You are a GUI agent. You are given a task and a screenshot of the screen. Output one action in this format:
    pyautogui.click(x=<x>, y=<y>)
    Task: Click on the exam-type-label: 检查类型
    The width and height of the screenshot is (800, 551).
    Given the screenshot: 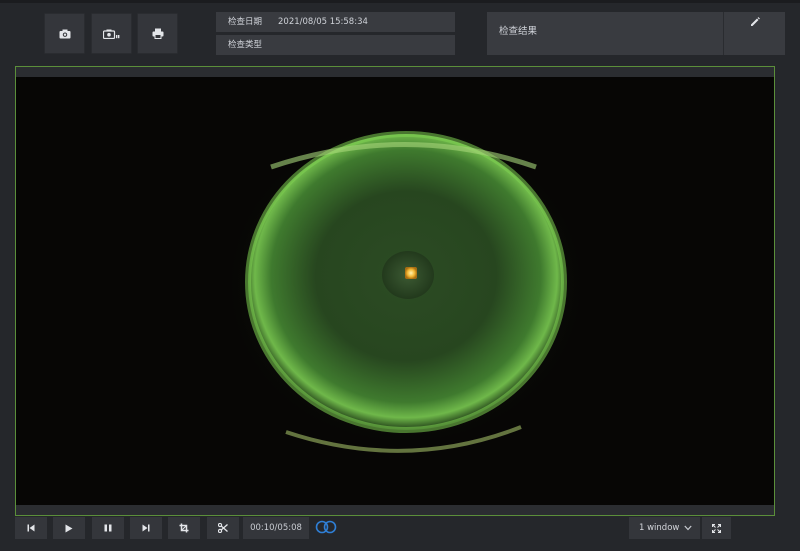 What is the action you would take?
    pyautogui.click(x=245, y=45)
    